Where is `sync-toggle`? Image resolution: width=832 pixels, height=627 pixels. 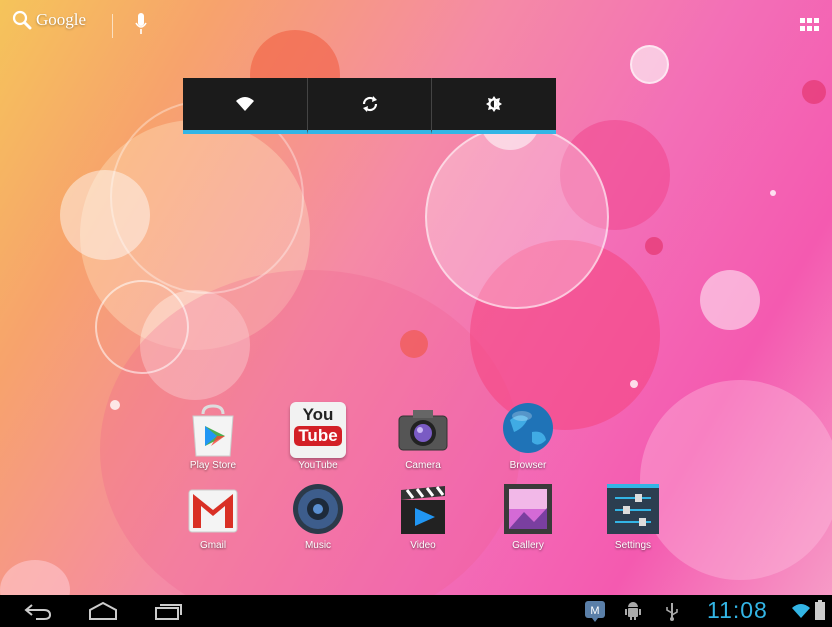
sync-toggle is located at coordinates (370, 106).